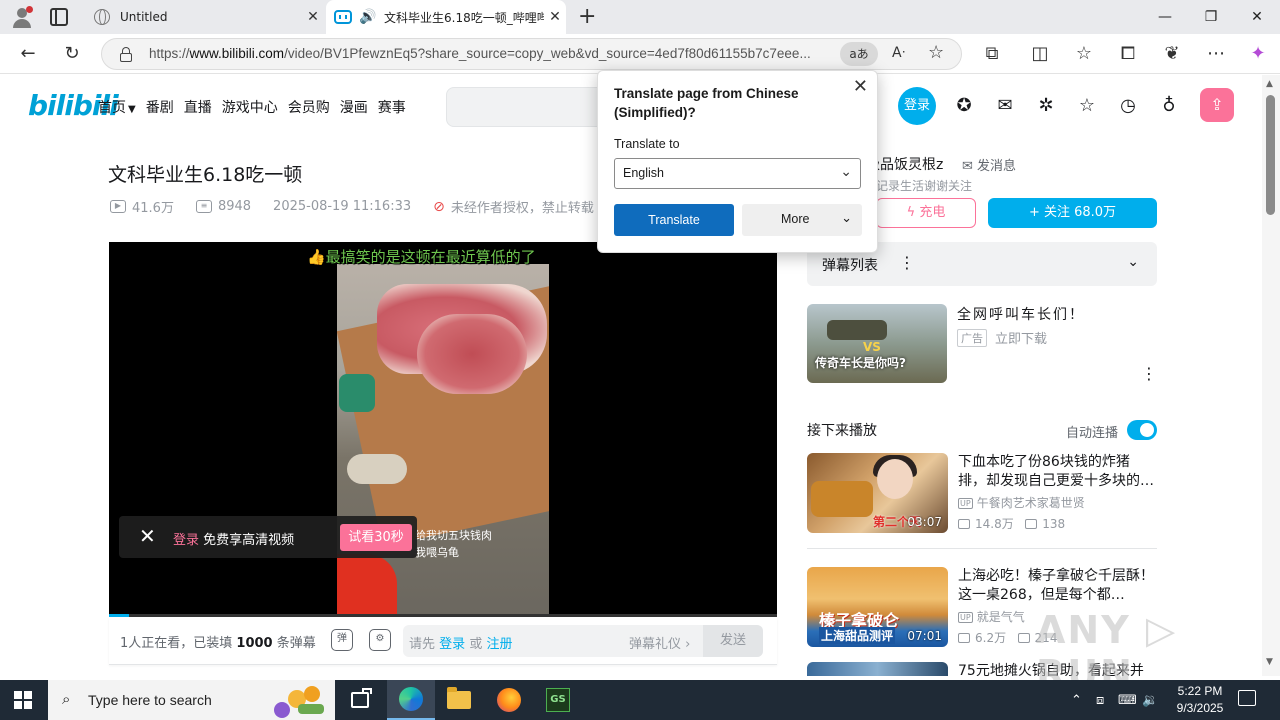 The height and width of the screenshot is (720, 1280). I want to click on taskbar-gs-app: GS, so click(558, 700).